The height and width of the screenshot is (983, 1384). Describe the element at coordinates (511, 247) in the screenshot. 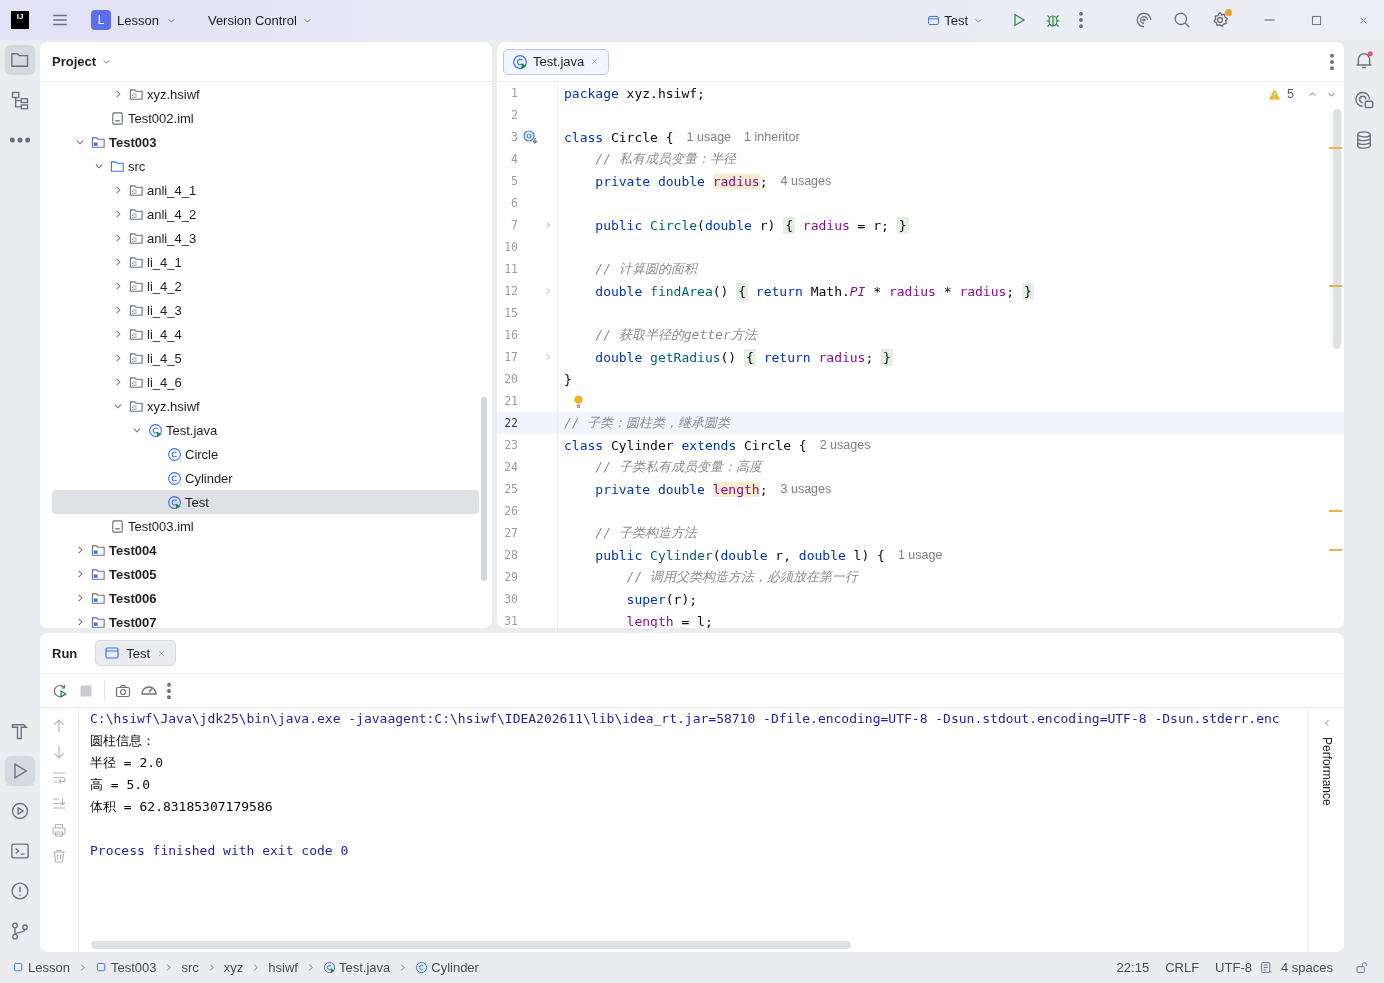

I see `line-number: 10` at that location.